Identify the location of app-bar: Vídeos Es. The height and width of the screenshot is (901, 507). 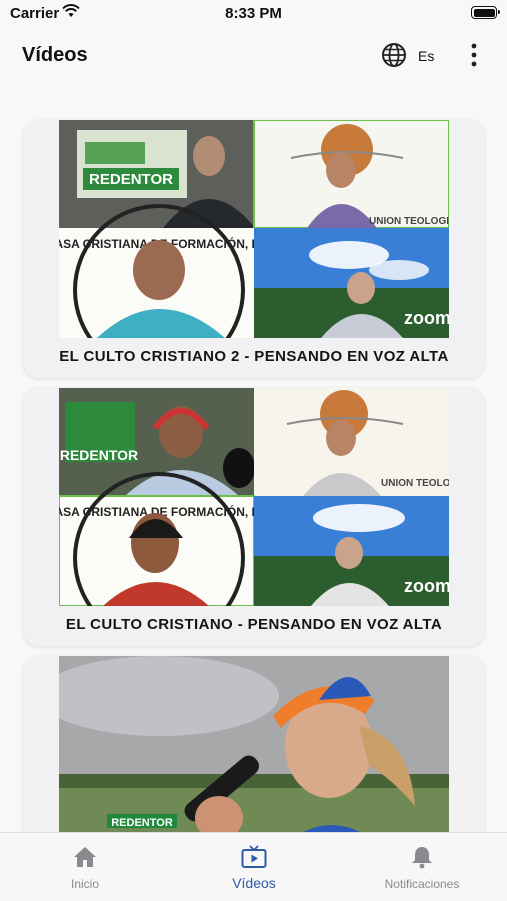
(253, 56).